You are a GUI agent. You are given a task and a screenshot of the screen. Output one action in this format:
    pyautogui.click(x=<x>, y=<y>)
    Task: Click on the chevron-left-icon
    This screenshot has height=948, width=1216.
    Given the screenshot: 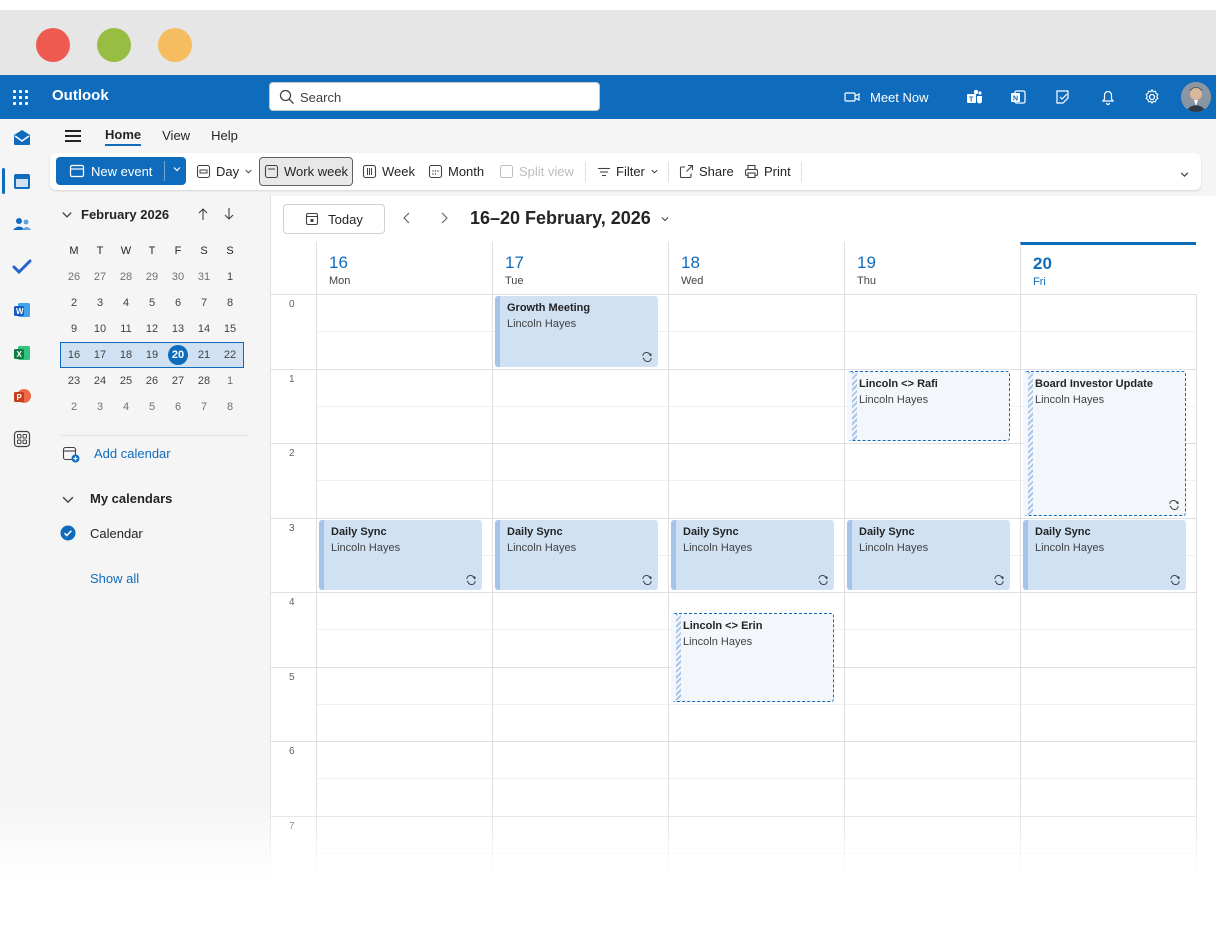 What is the action you would take?
    pyautogui.click(x=407, y=218)
    